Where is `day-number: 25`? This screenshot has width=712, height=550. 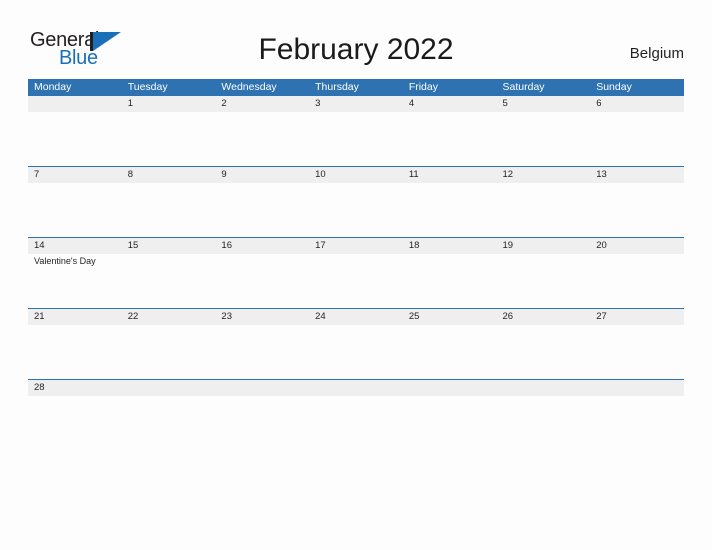 day-number: 25 is located at coordinates (414, 316).